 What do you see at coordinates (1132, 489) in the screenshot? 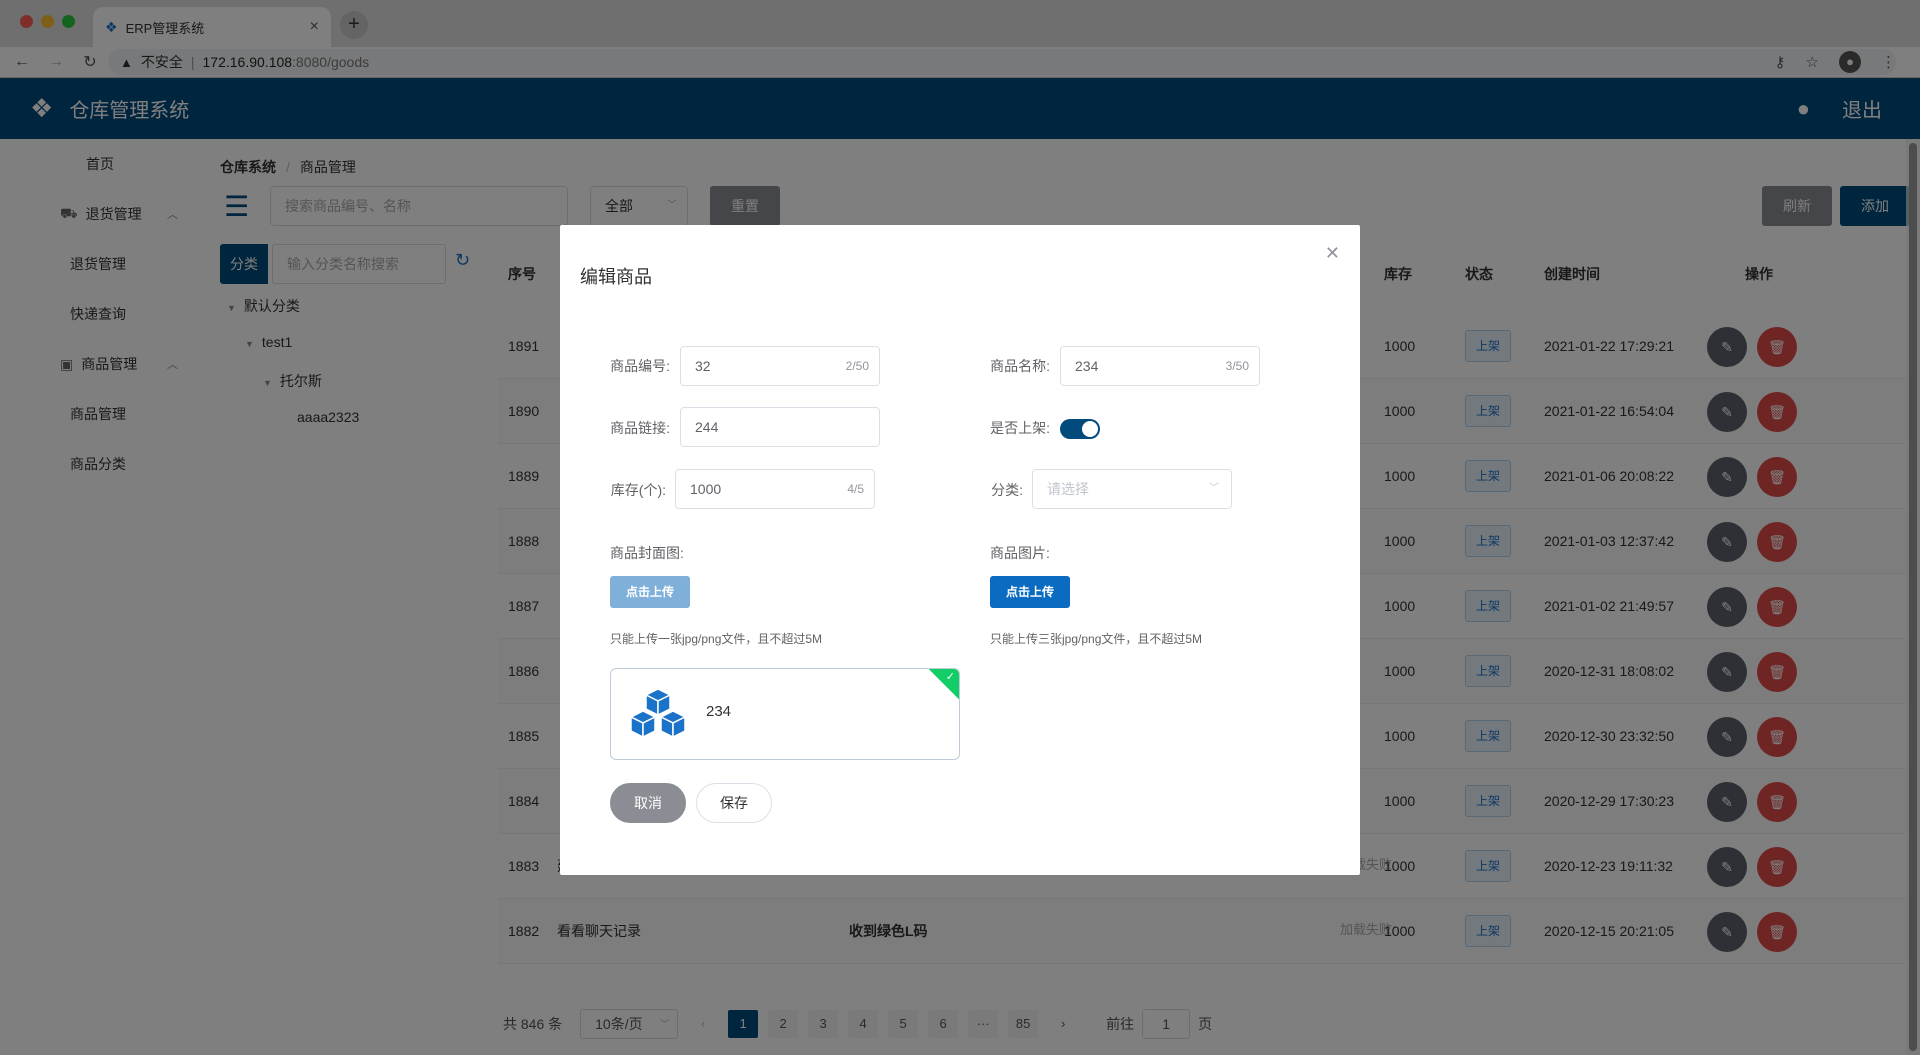
I see `category-select: 请选择 ﹀` at bounding box center [1132, 489].